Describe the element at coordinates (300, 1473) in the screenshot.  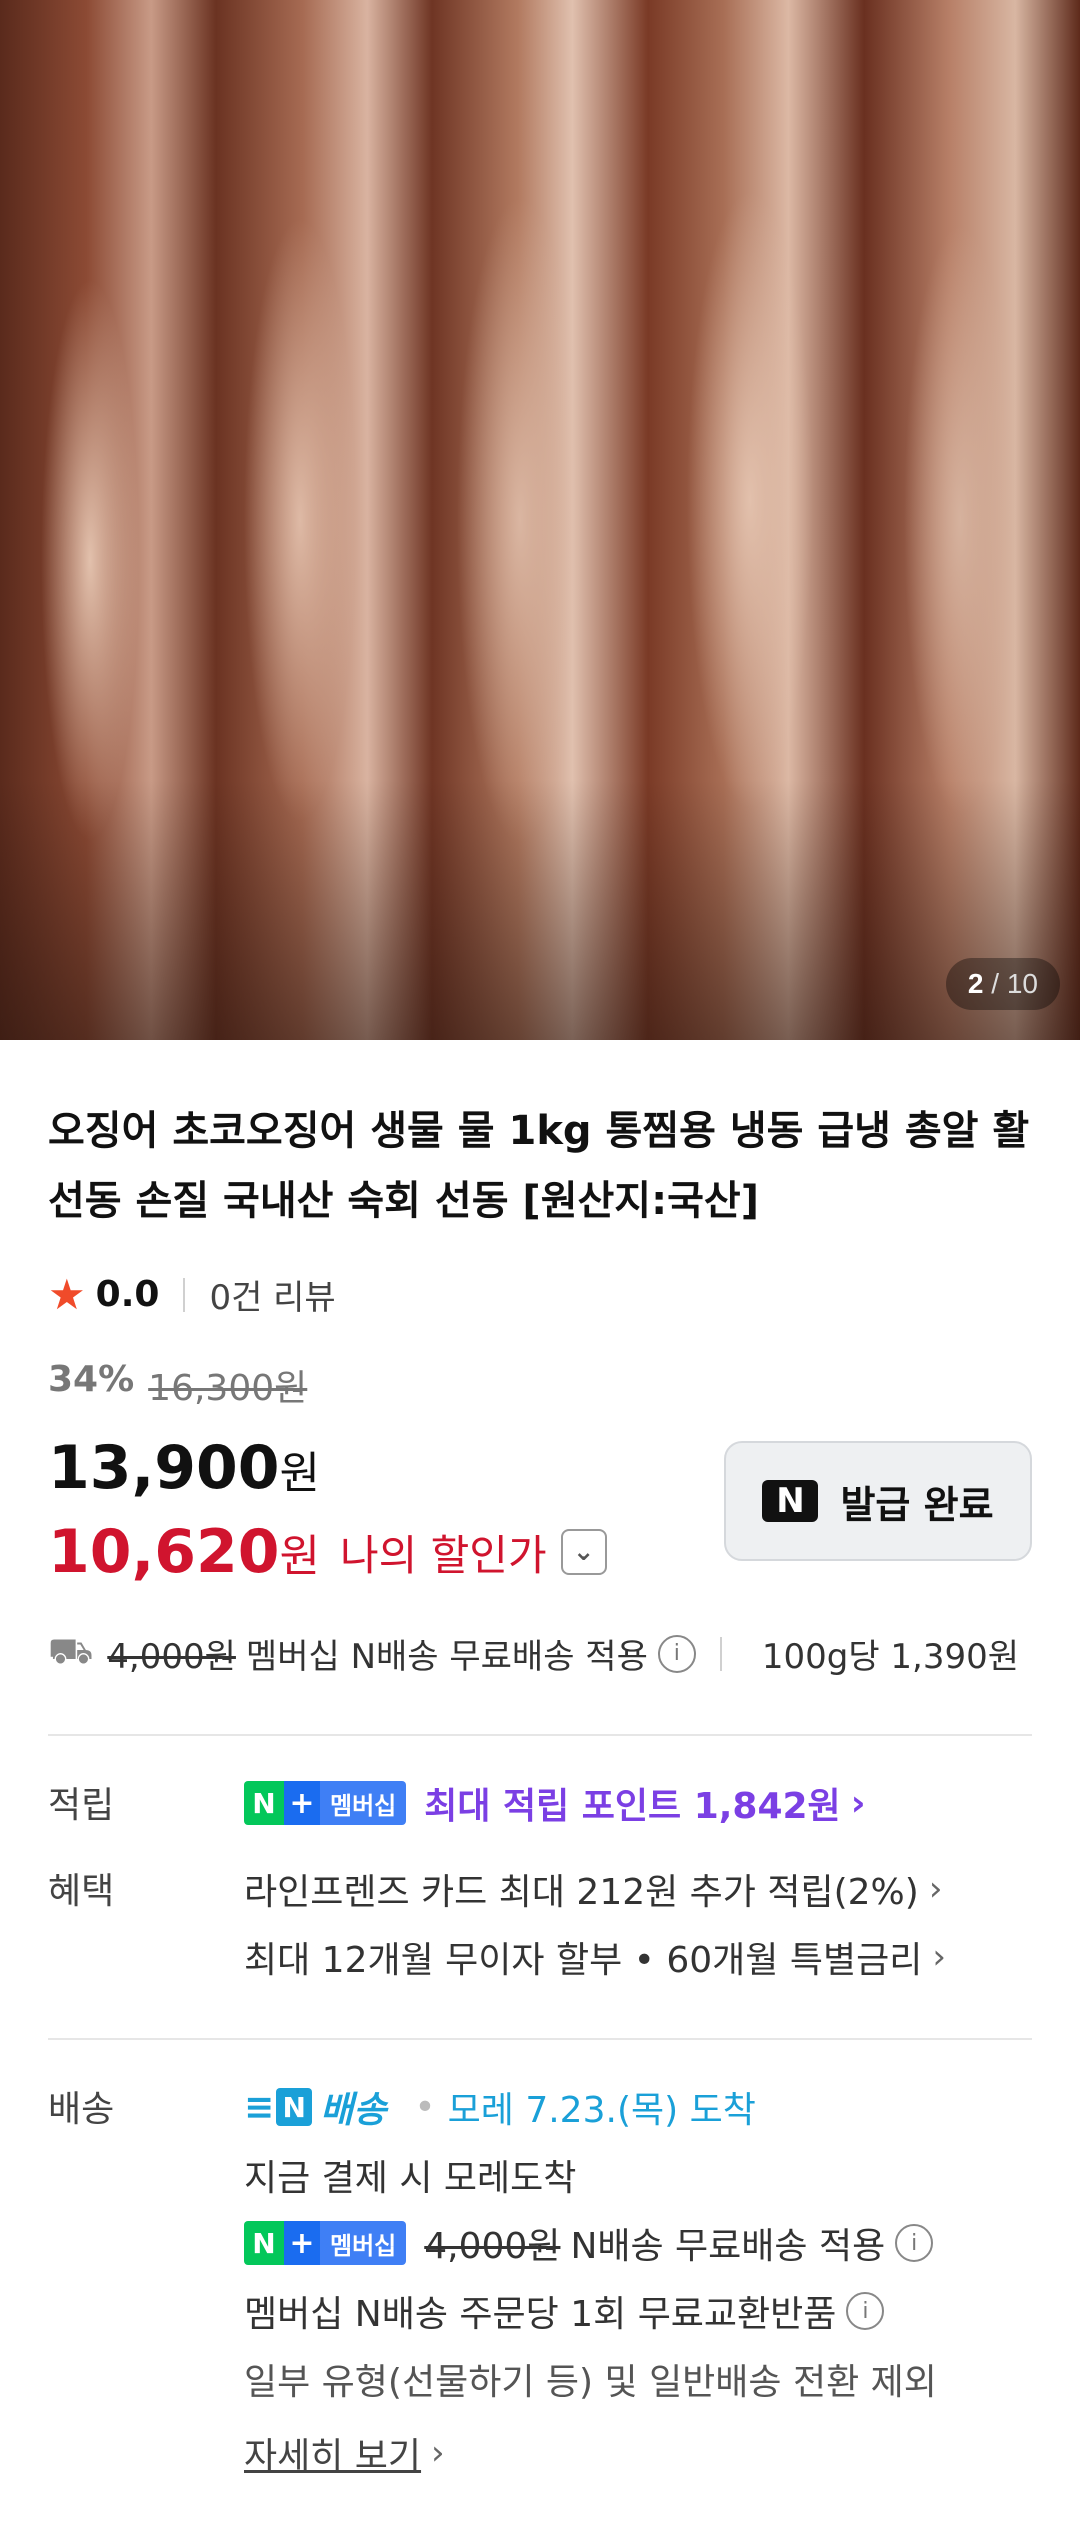
I see `sale-price-unit: 원` at that location.